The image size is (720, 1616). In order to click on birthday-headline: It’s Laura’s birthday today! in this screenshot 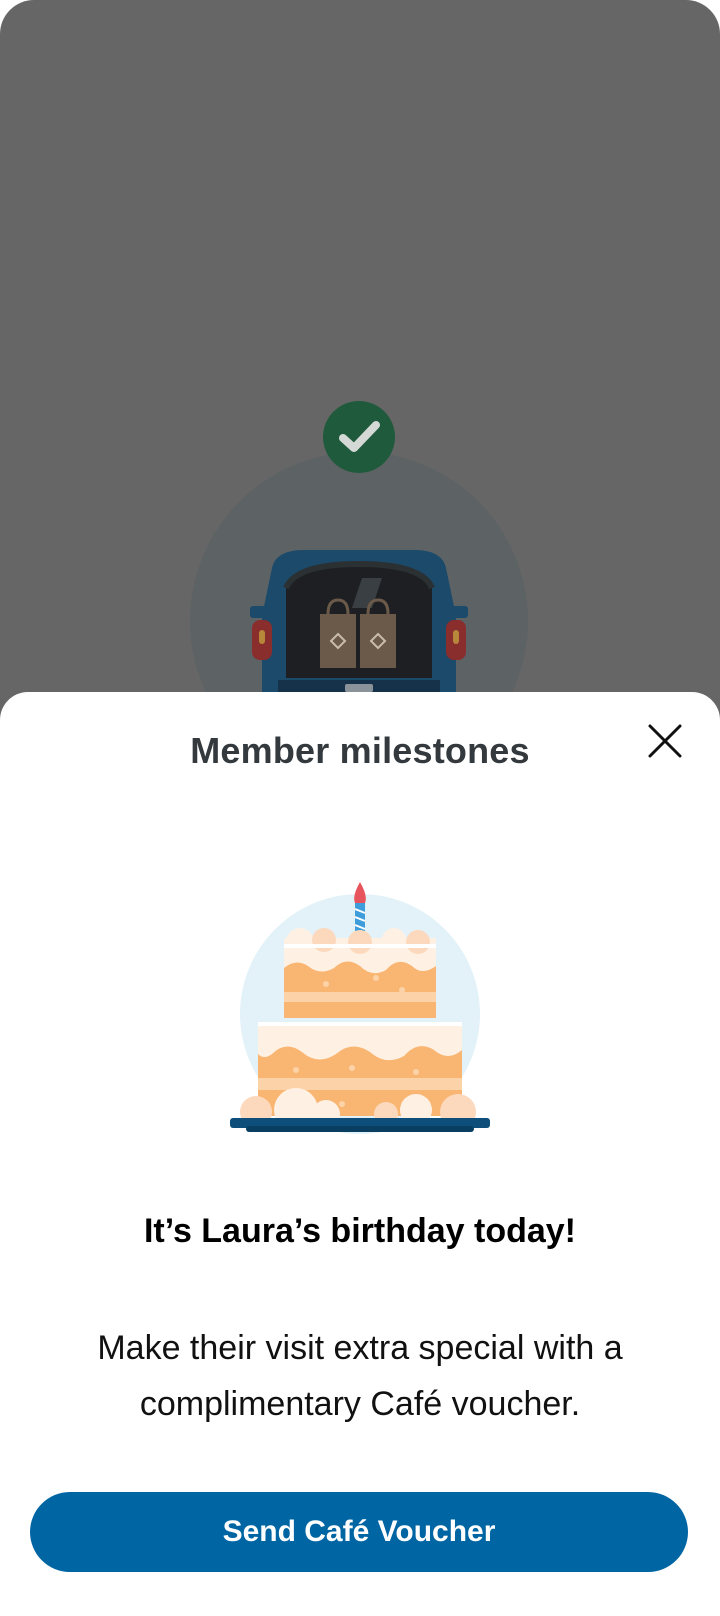, I will do `click(359, 1231)`.